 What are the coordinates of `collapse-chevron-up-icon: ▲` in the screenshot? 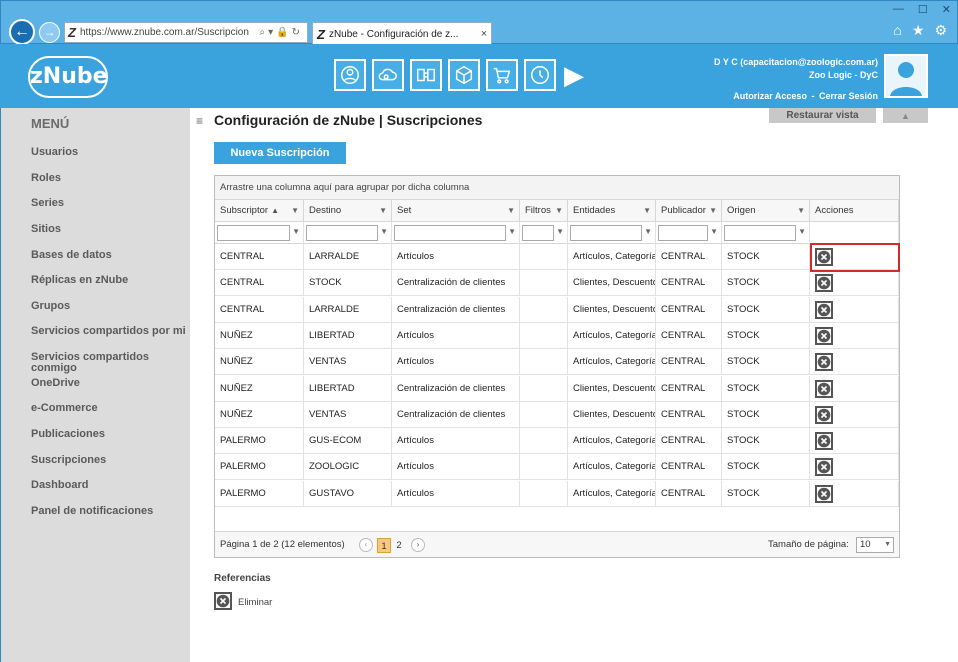 It's located at (905, 115).